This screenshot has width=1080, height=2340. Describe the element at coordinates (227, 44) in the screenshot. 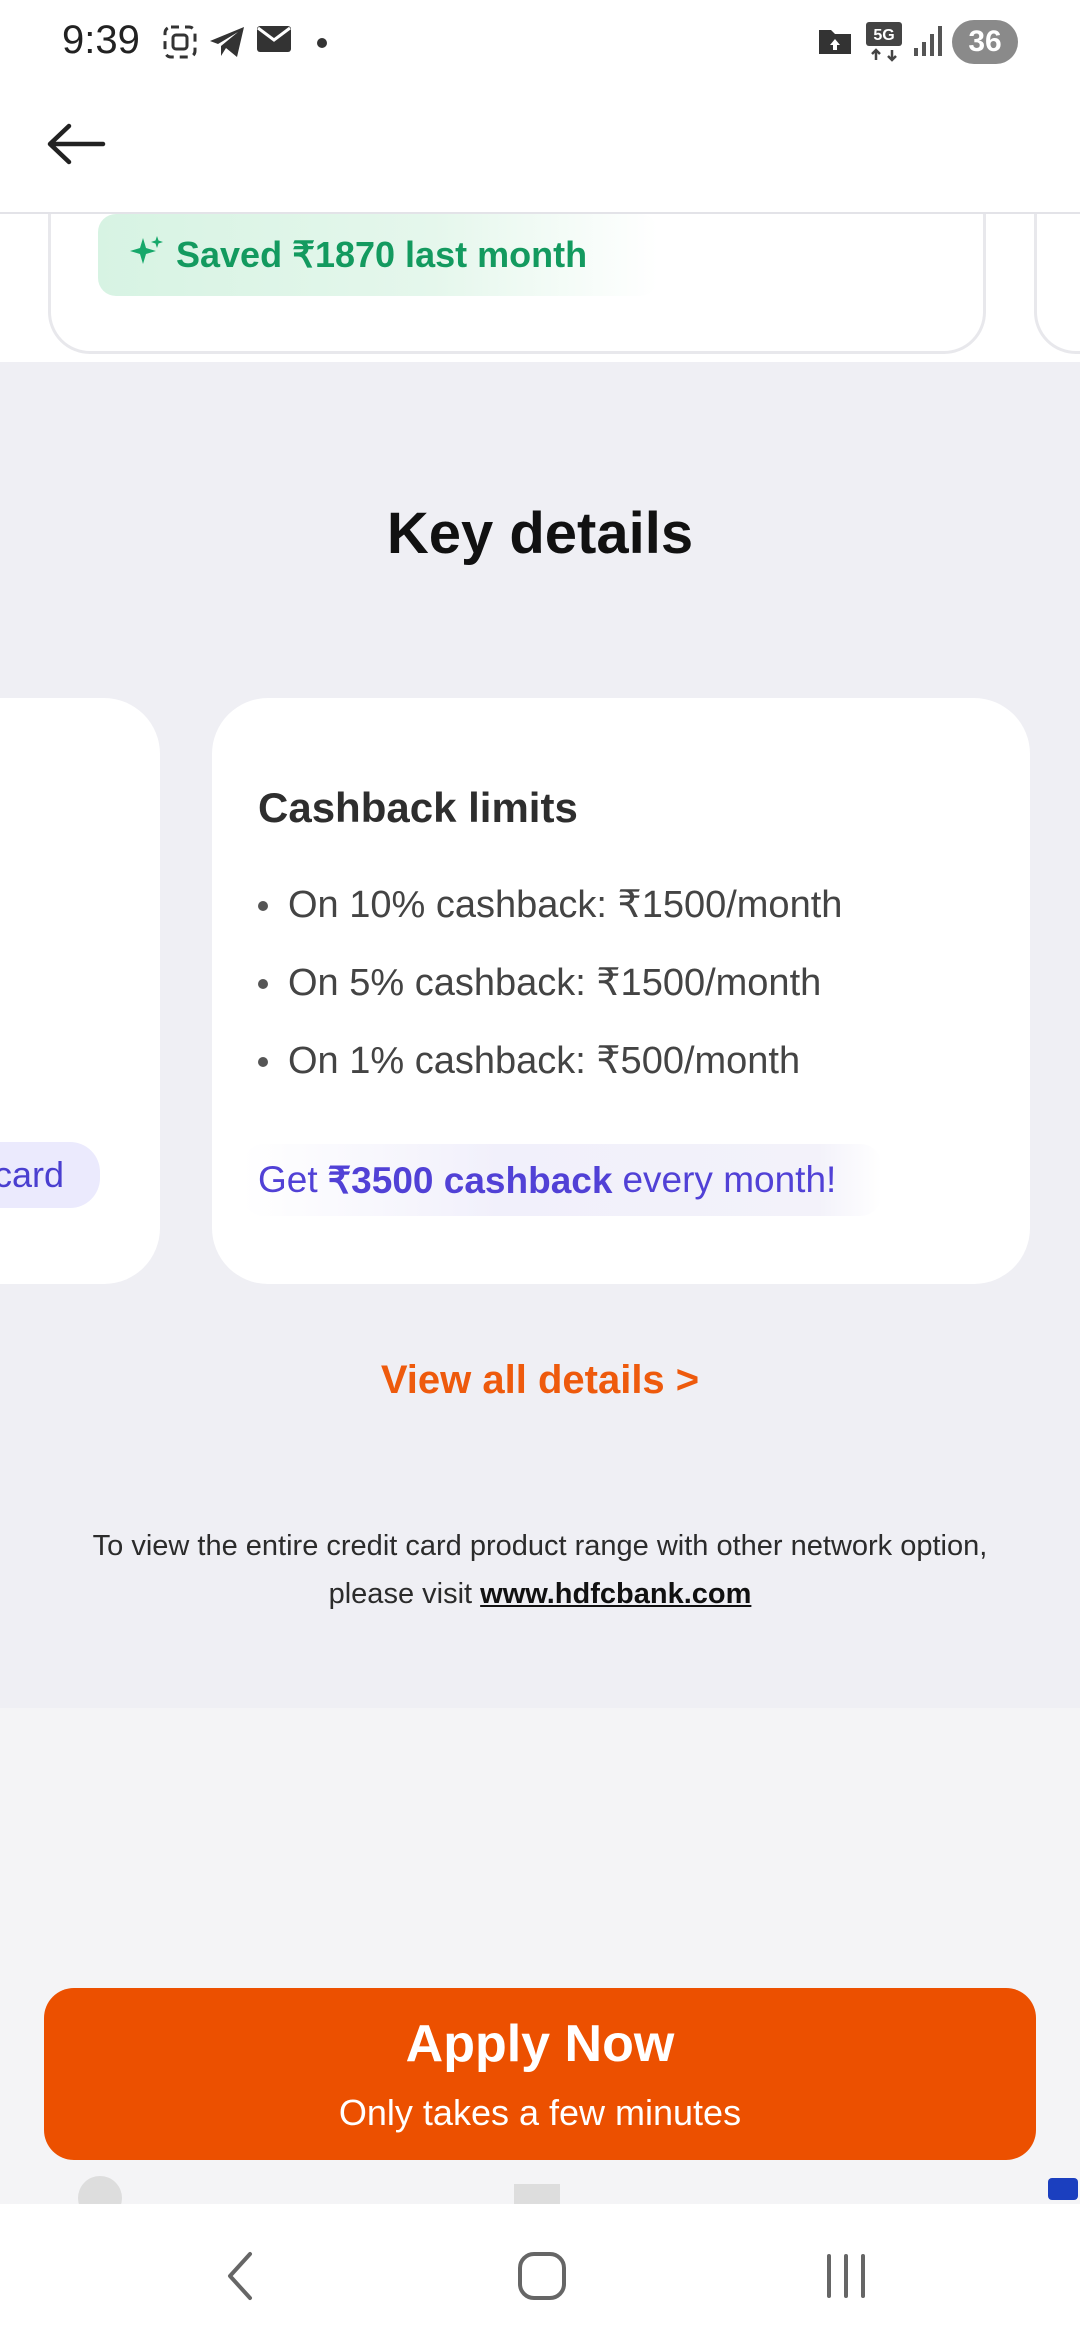

I see `telegram-icon` at that location.